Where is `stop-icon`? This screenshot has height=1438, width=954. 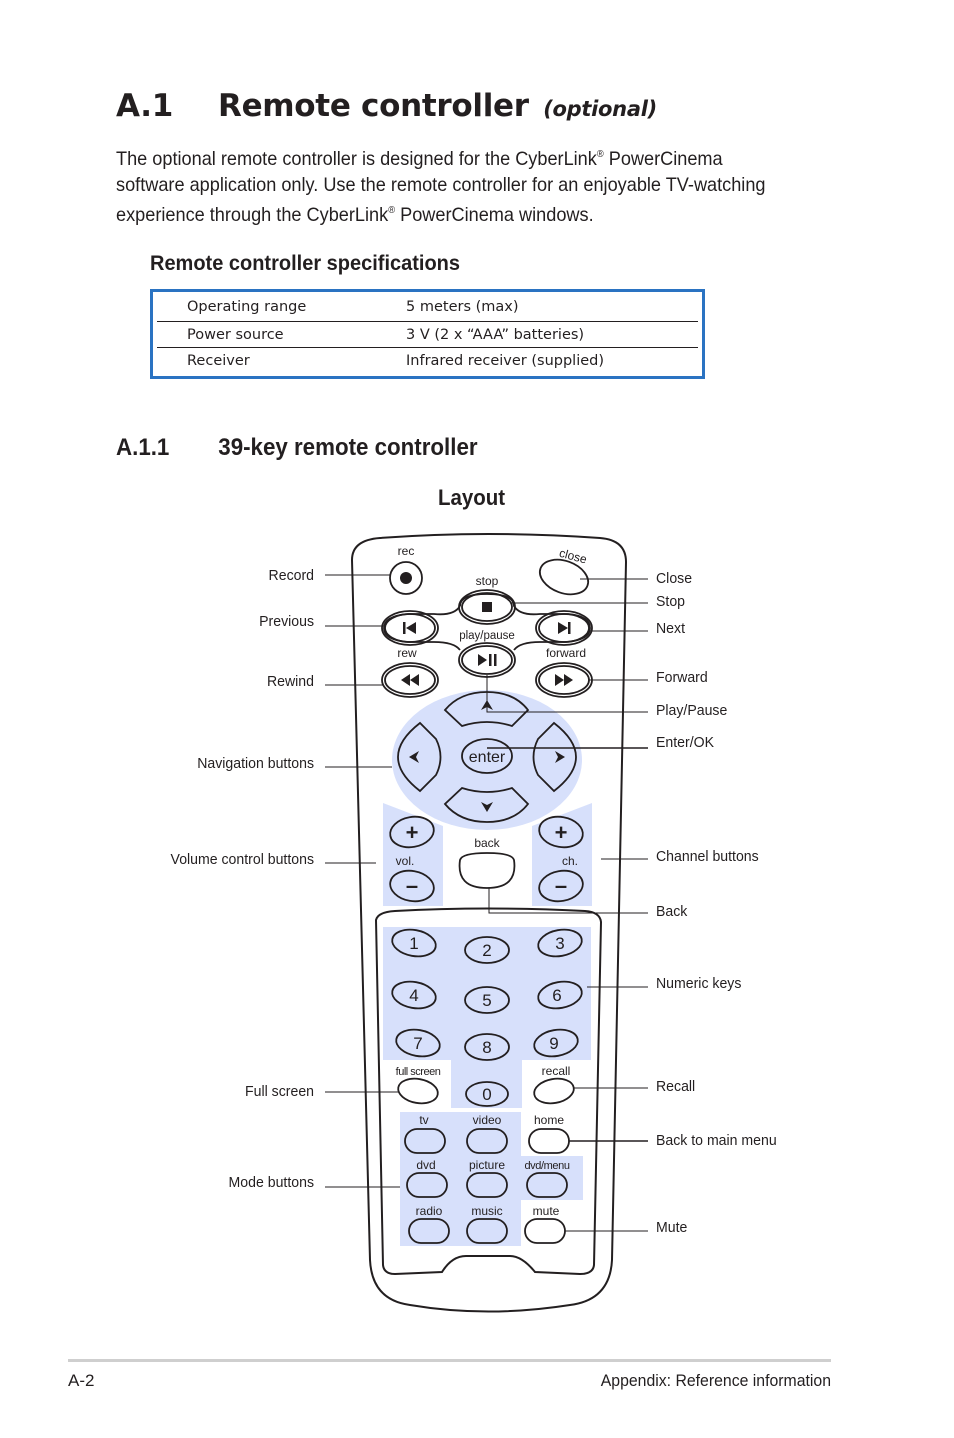
stop-icon is located at coordinates (487, 607).